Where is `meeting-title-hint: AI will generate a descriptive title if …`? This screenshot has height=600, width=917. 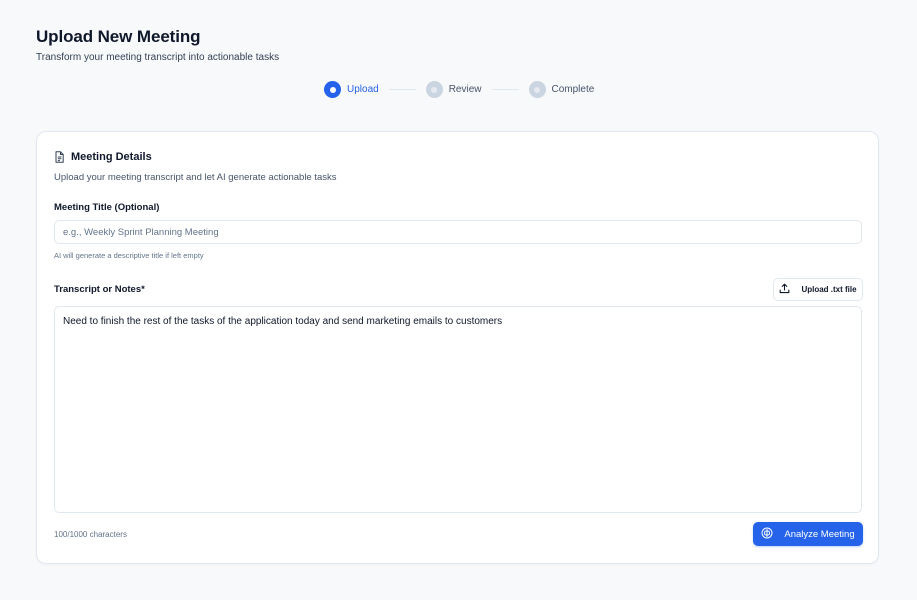
meeting-title-hint: AI will generate a descriptive title if … is located at coordinates (129, 255).